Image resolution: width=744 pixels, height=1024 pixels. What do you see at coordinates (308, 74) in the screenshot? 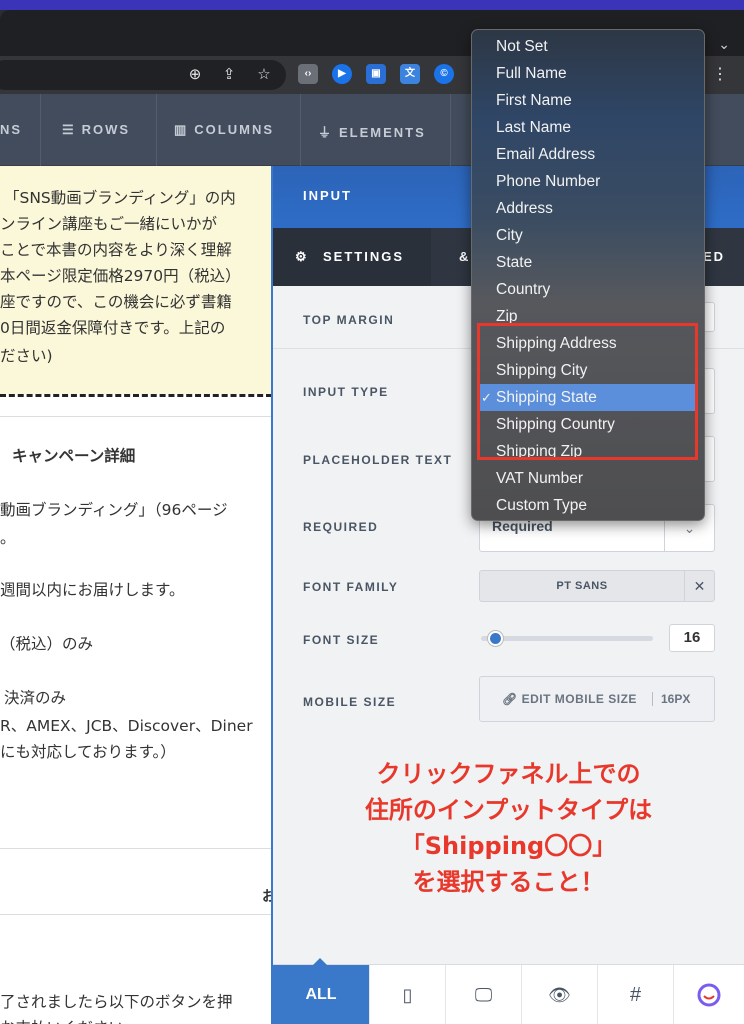
I see `extension-code-icon: ‹›` at bounding box center [308, 74].